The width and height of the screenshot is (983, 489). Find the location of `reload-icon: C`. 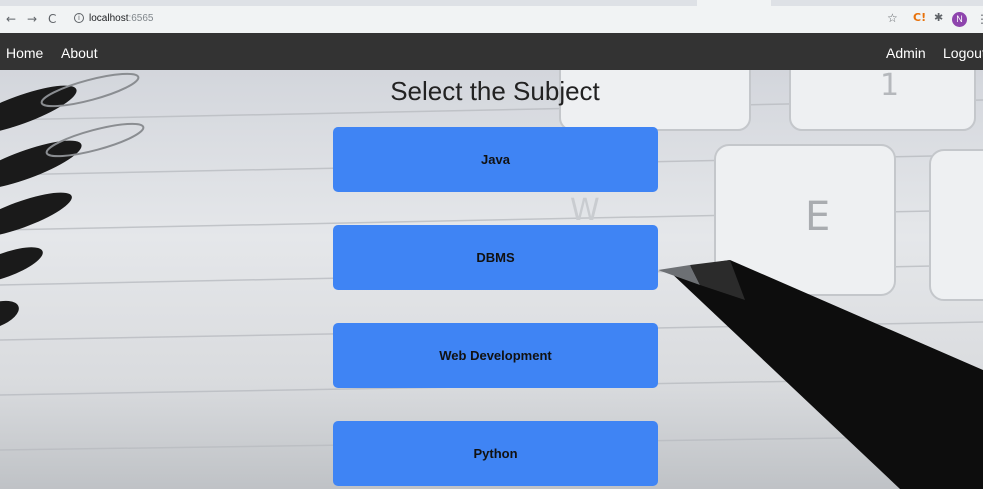

reload-icon: C is located at coordinates (52, 19).